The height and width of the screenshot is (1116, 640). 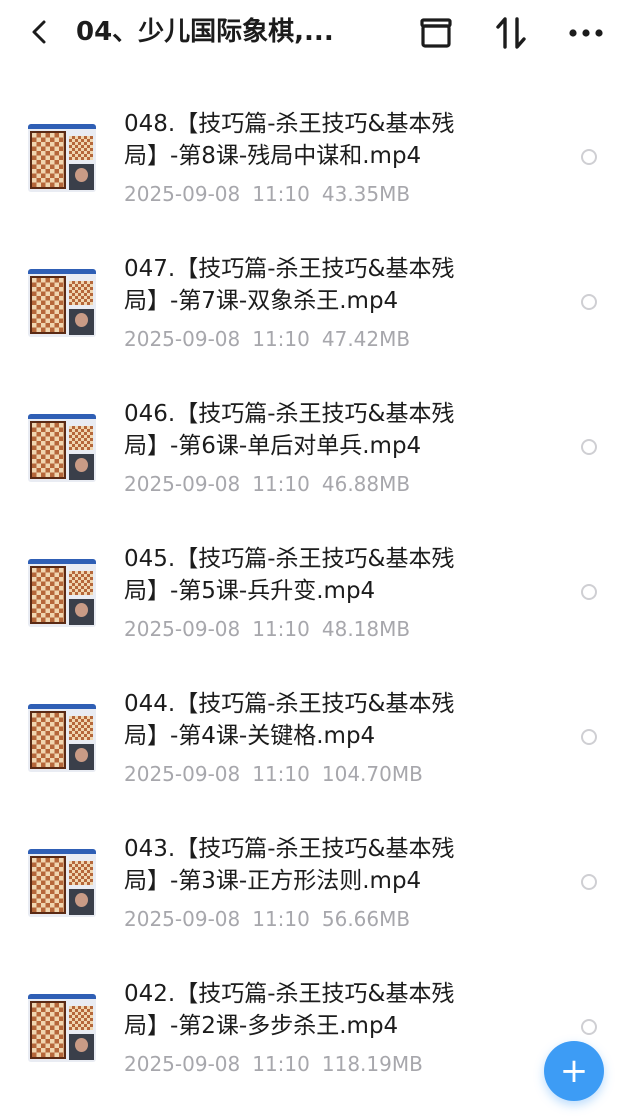 What do you see at coordinates (366, 339) in the screenshot?
I see `file-size: 47.42MB` at bounding box center [366, 339].